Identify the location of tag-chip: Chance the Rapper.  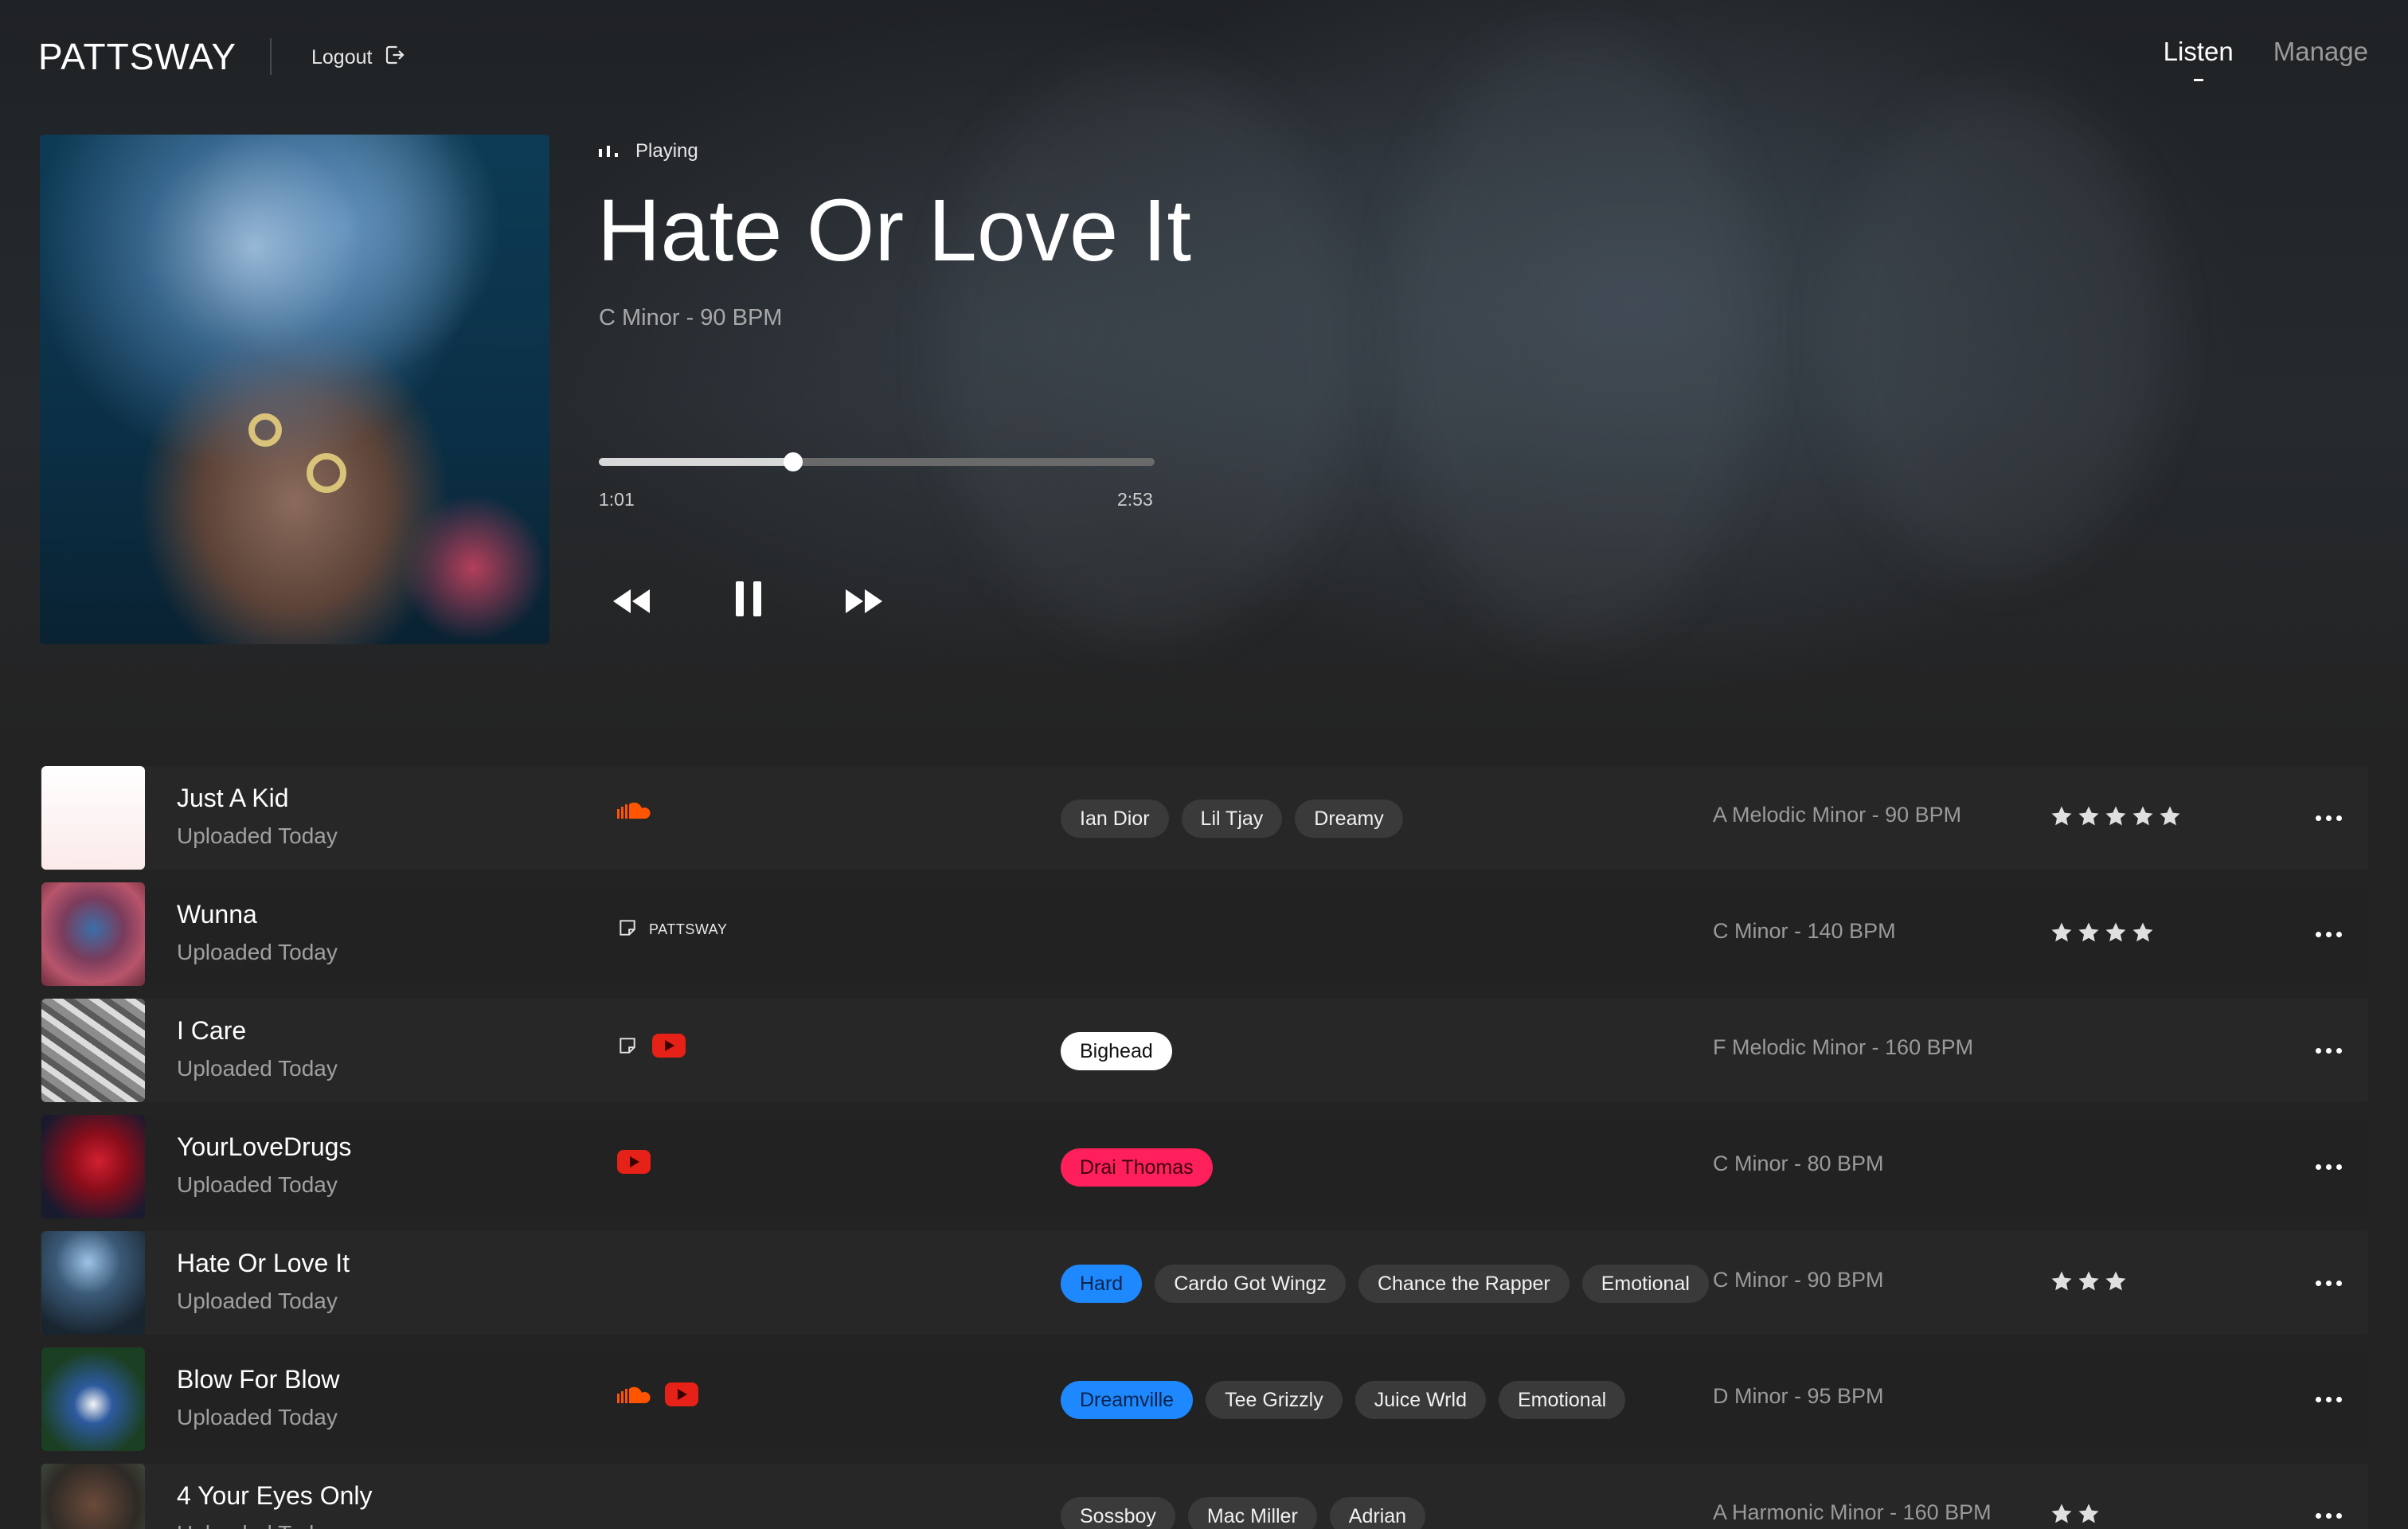
(1464, 1284).